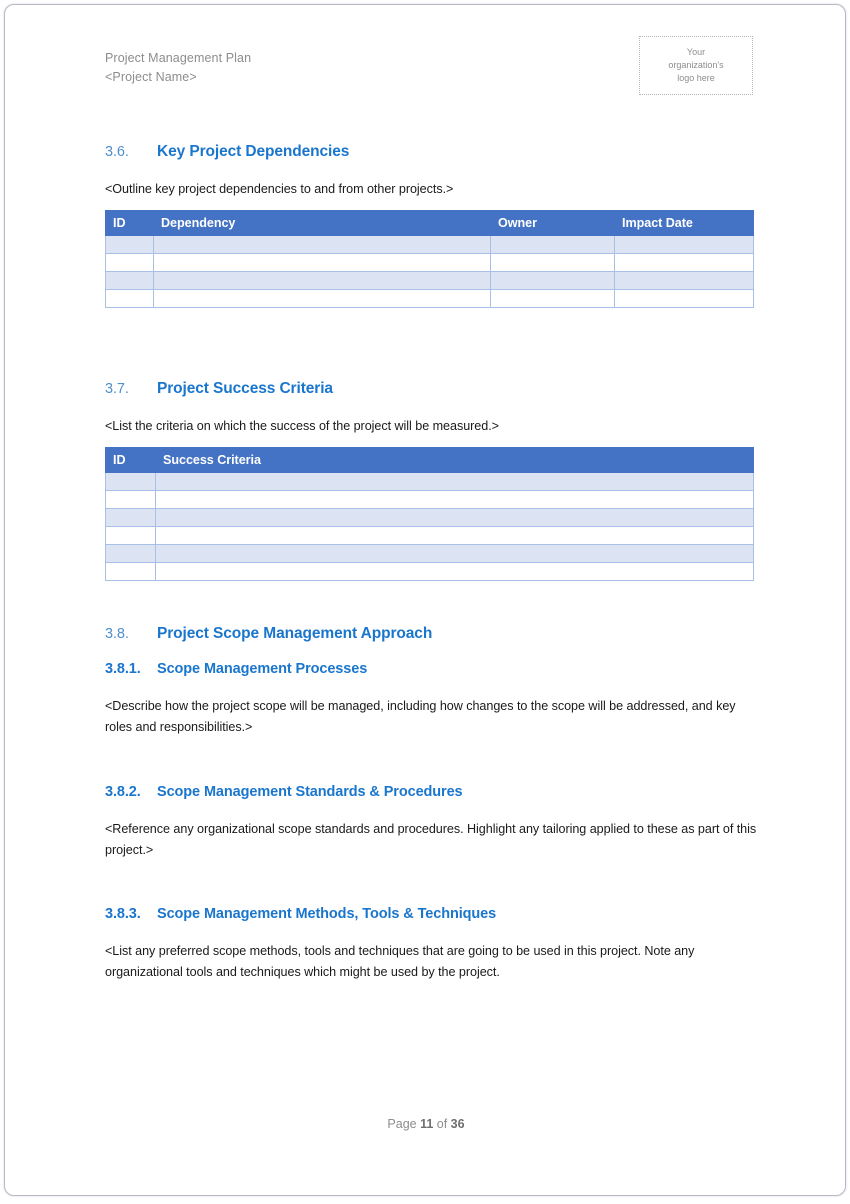 The image size is (850, 1204). I want to click on heading-3-8: 3.8. Project Scope Management Approach, so click(429, 634).